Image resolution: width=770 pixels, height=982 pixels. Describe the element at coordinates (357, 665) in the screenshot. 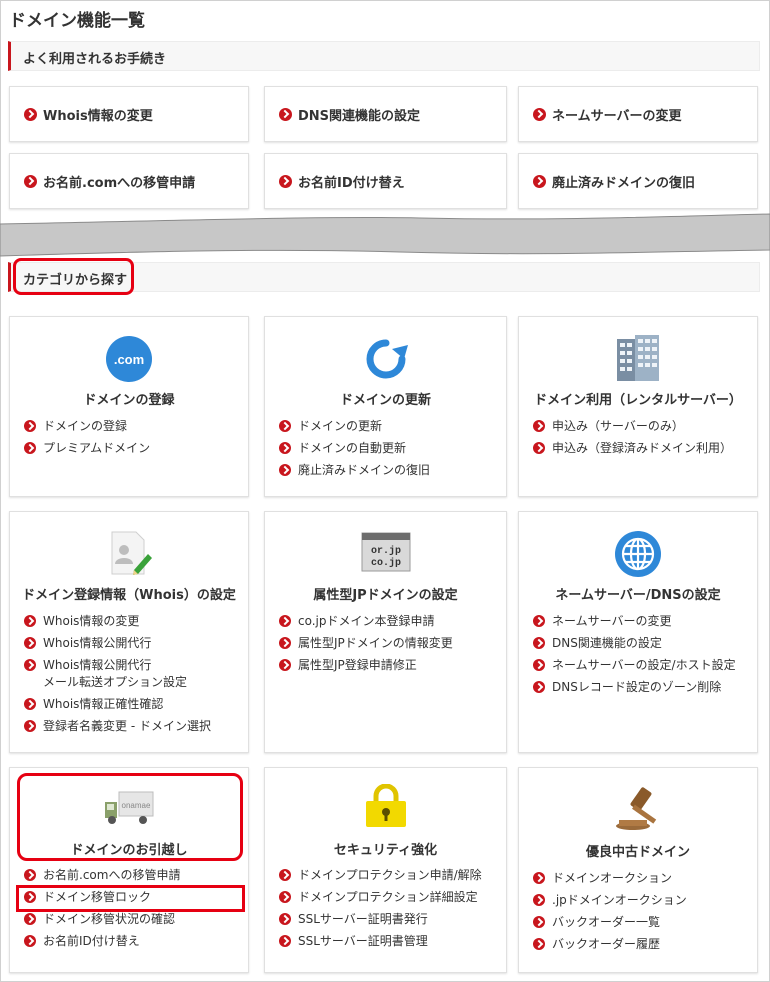

I see `link-label: 属性型JP登録申請修正` at that location.